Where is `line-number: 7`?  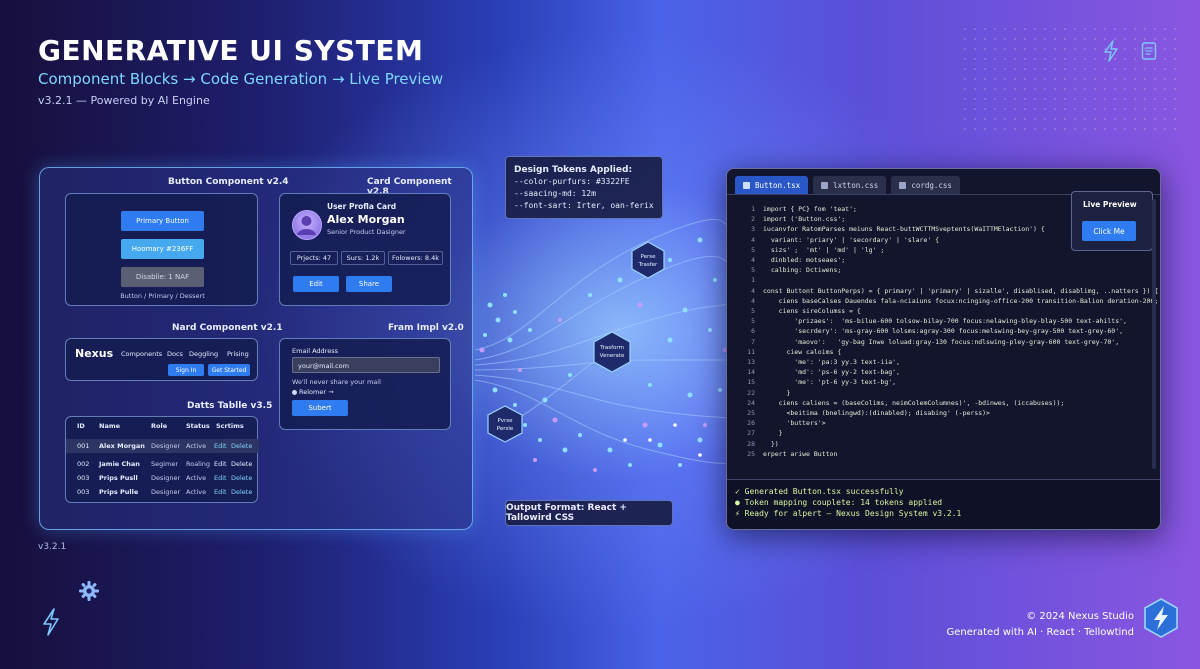 line-number: 7 is located at coordinates (753, 341).